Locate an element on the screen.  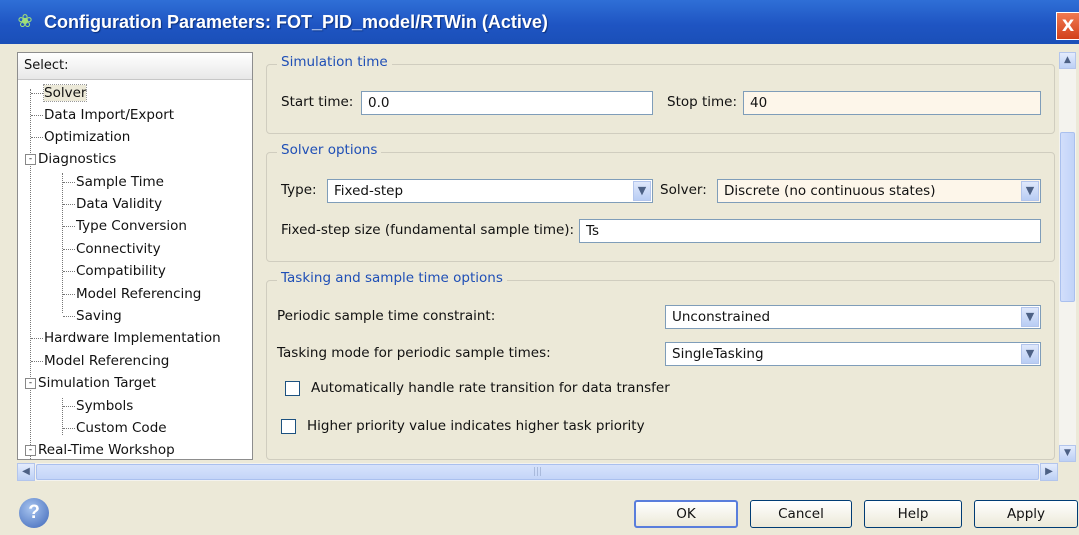
horizontal-scroll-thumb: ||| is located at coordinates (537, 472).